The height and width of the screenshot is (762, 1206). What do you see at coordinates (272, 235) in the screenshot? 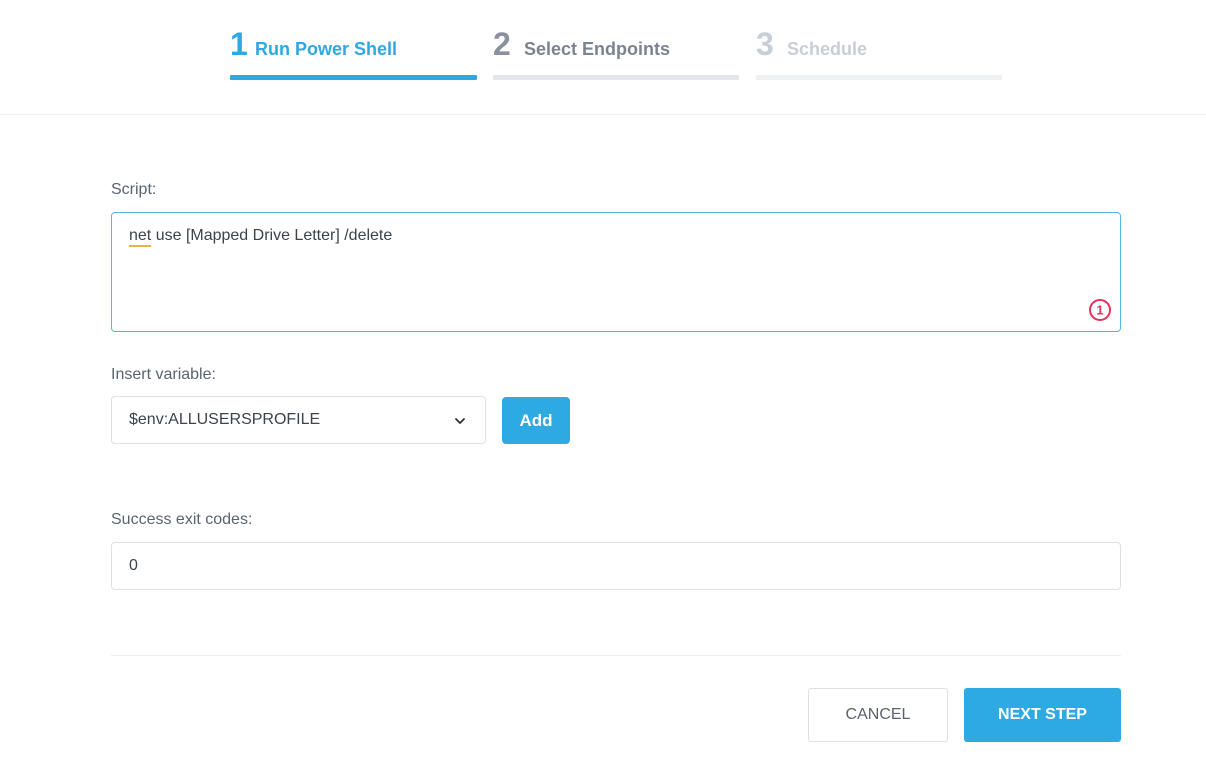
I see `script-text: use [Mapped Drive Letter] /delete` at bounding box center [272, 235].